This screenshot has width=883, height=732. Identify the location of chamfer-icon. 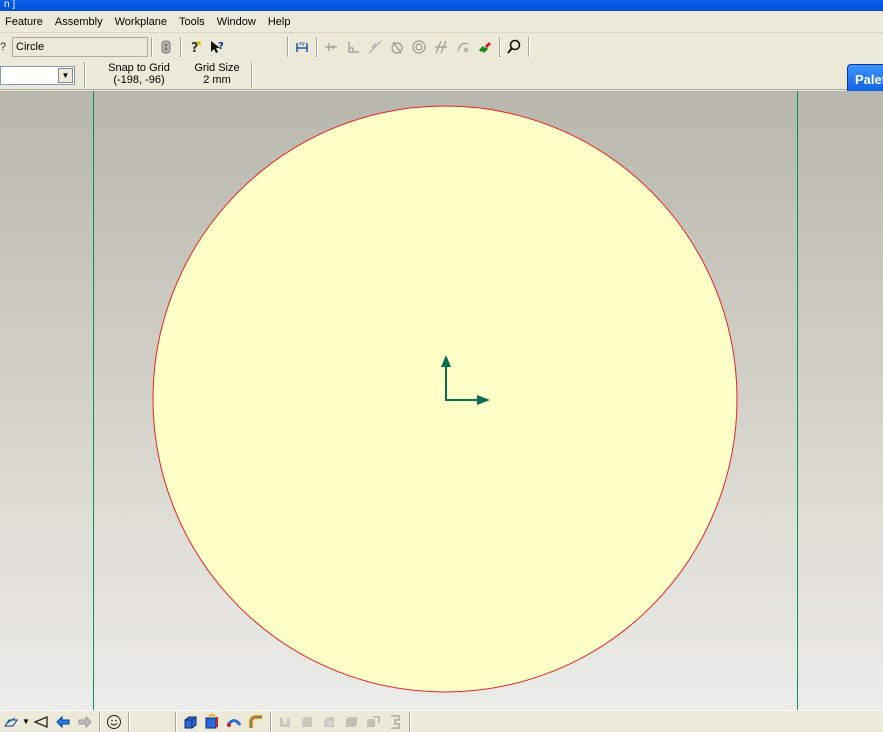
(329, 722).